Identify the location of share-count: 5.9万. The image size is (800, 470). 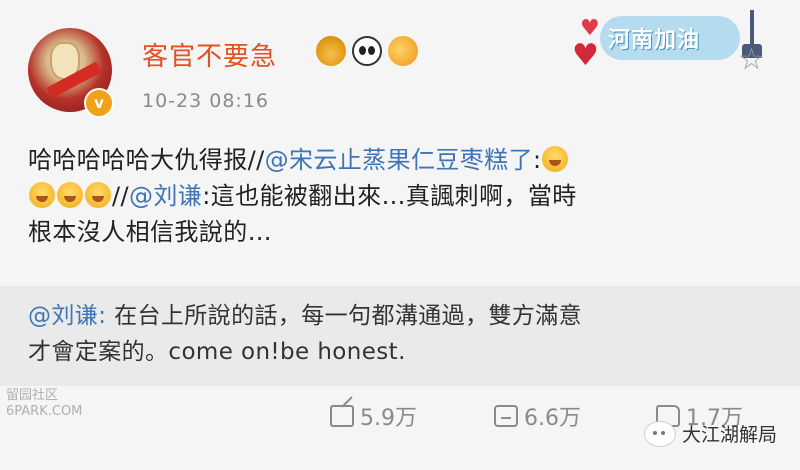
(388, 418).